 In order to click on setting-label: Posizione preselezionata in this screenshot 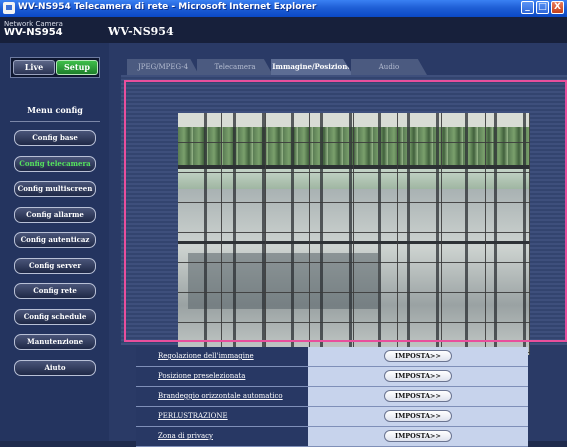, I will do `click(222, 376)`.